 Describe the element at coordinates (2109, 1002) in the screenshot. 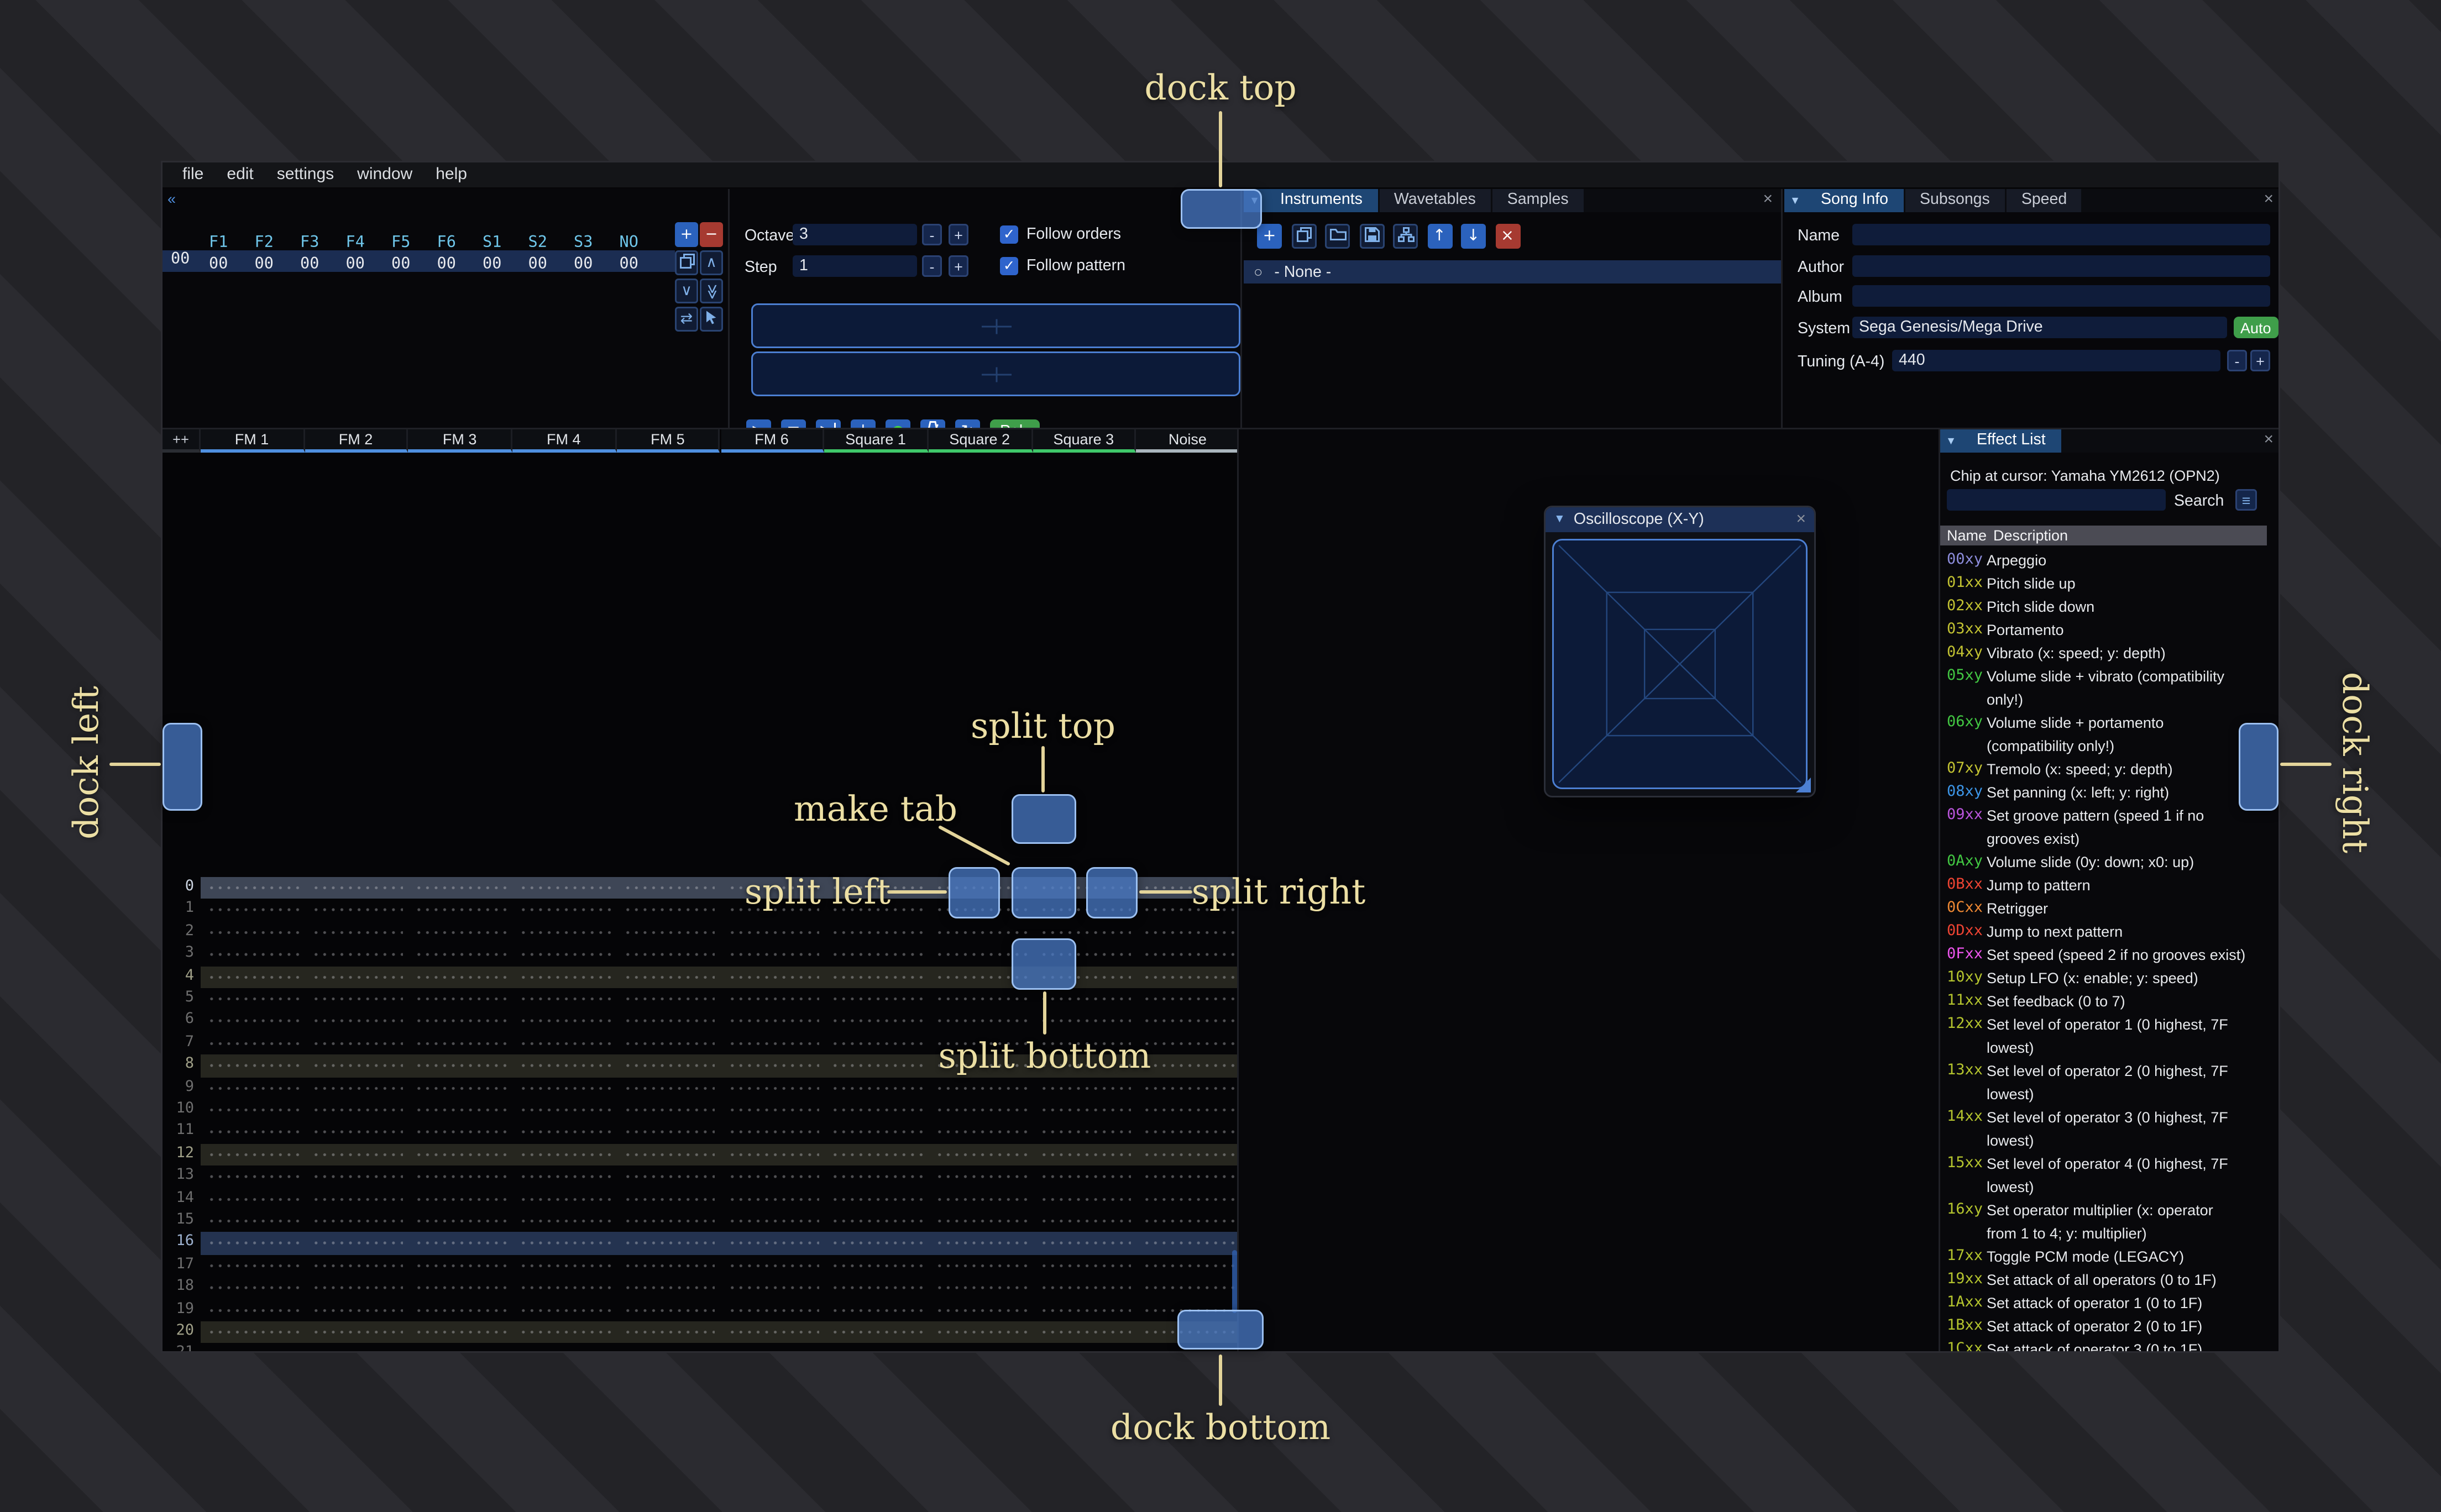

I see `effect-row-11xx: 11xx Set feedback (0 to 7)` at that location.